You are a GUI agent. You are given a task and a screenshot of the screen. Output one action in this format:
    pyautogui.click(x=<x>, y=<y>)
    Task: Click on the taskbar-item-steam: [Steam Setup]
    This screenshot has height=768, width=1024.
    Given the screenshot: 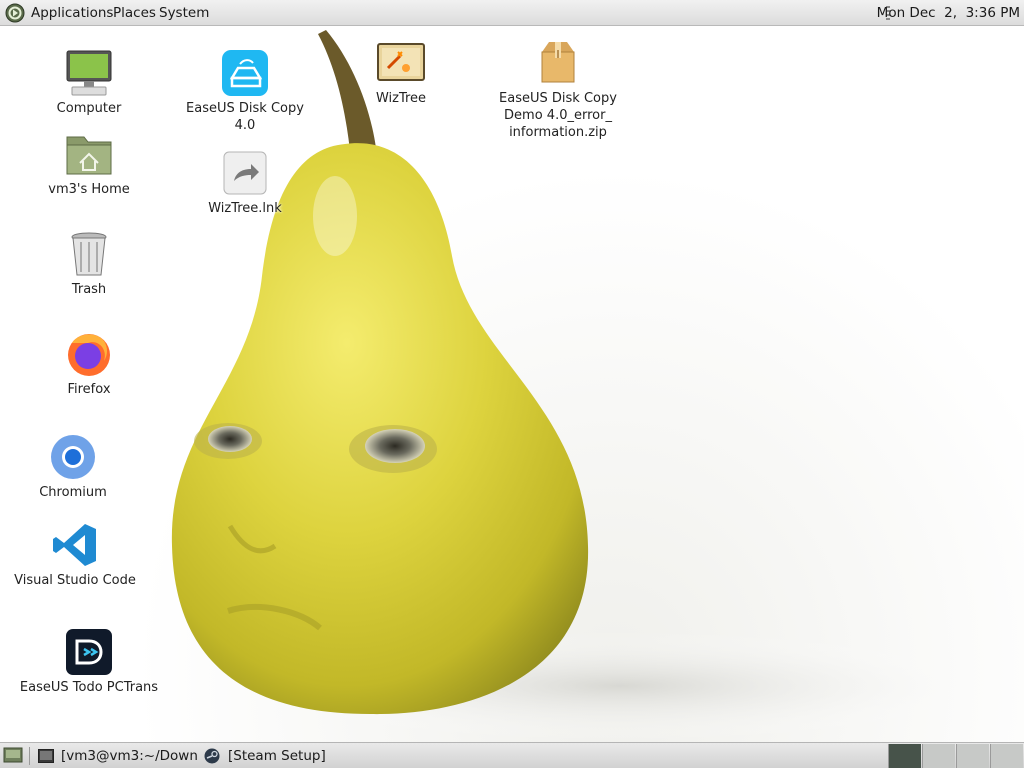 What is the action you would take?
    pyautogui.click(x=283, y=756)
    